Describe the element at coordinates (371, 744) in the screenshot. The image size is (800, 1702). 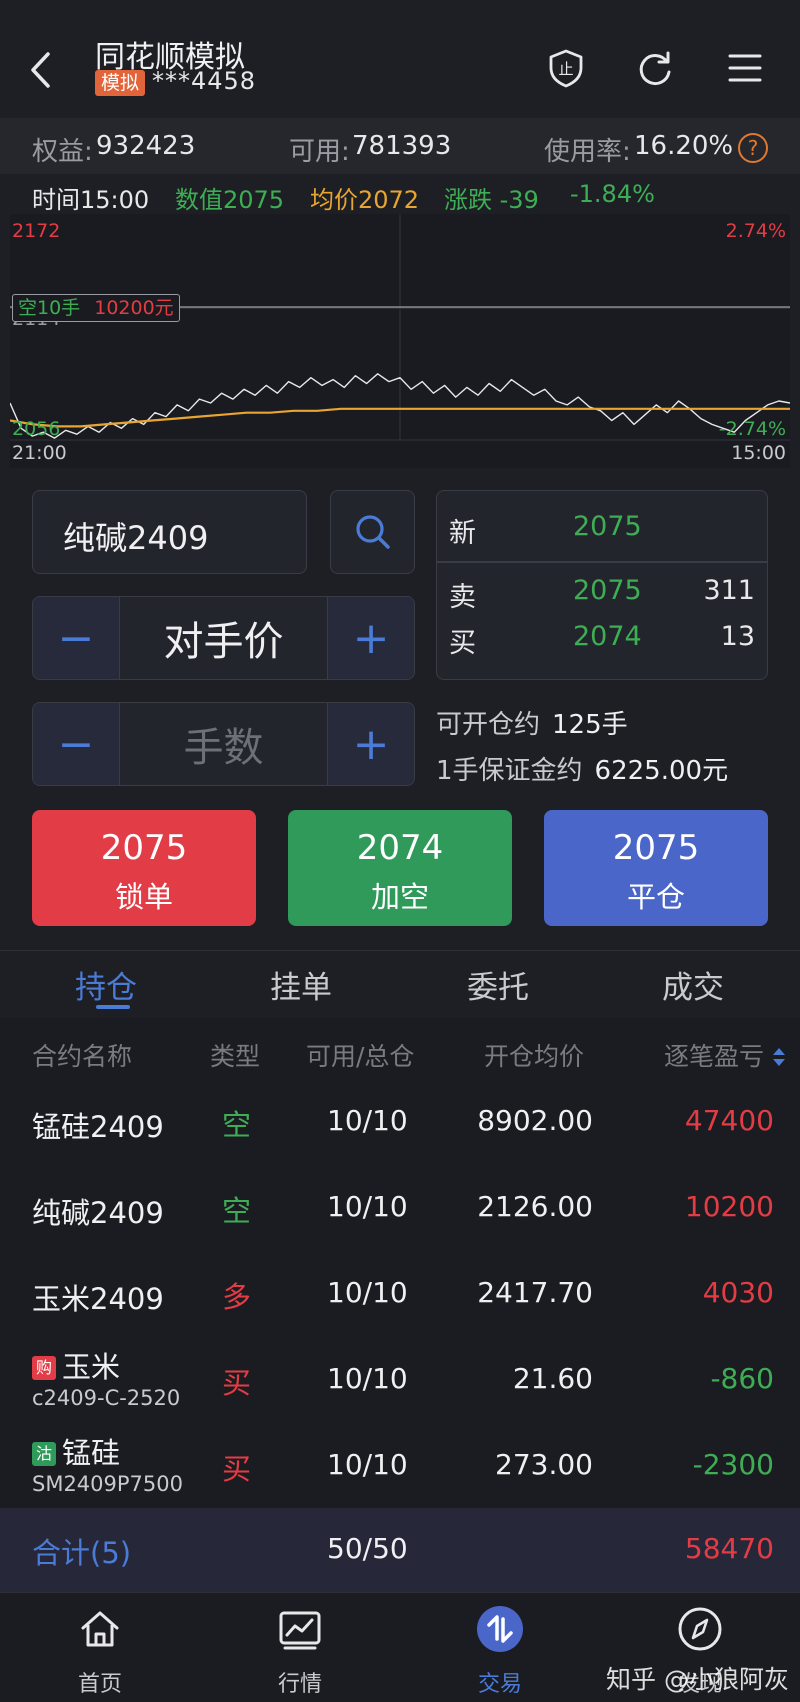
I see `quantity-plus-button: +` at that location.